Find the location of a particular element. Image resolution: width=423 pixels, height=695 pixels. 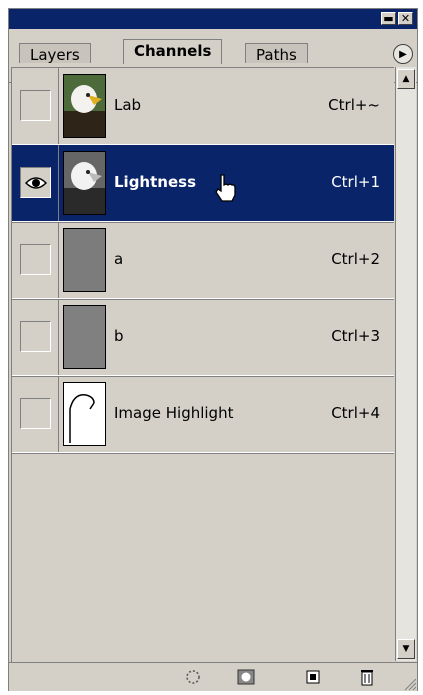

panel-menu-icon: ▶ is located at coordinates (403, 54).